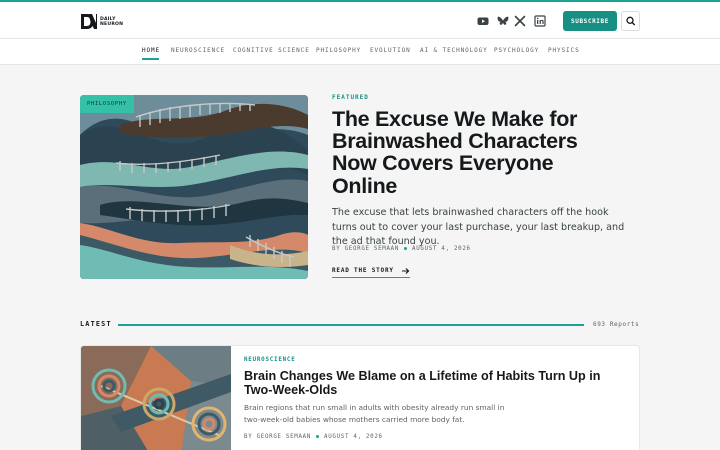 The image size is (720, 450). Describe the element at coordinates (353, 437) in the screenshot. I see `article-date: AUGUST 4, 2026` at that location.